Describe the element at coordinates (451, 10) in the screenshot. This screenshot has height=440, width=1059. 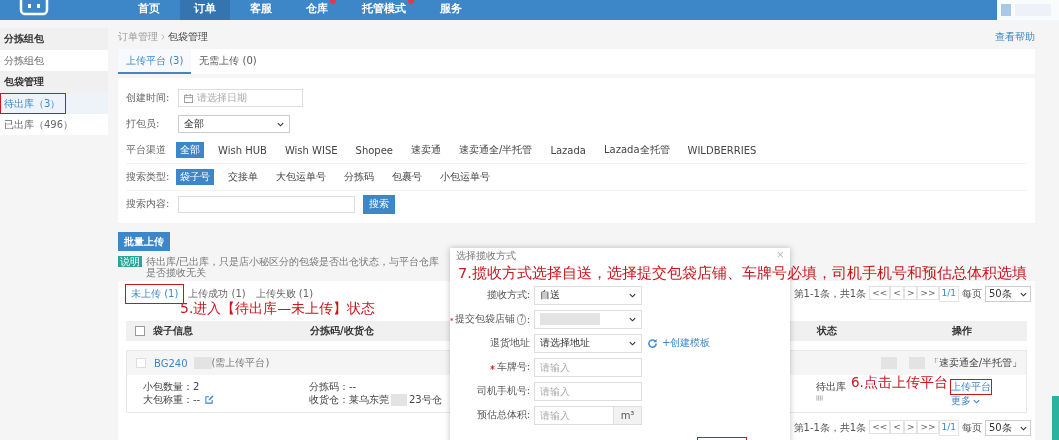
I see `nav-tab: 服务` at that location.